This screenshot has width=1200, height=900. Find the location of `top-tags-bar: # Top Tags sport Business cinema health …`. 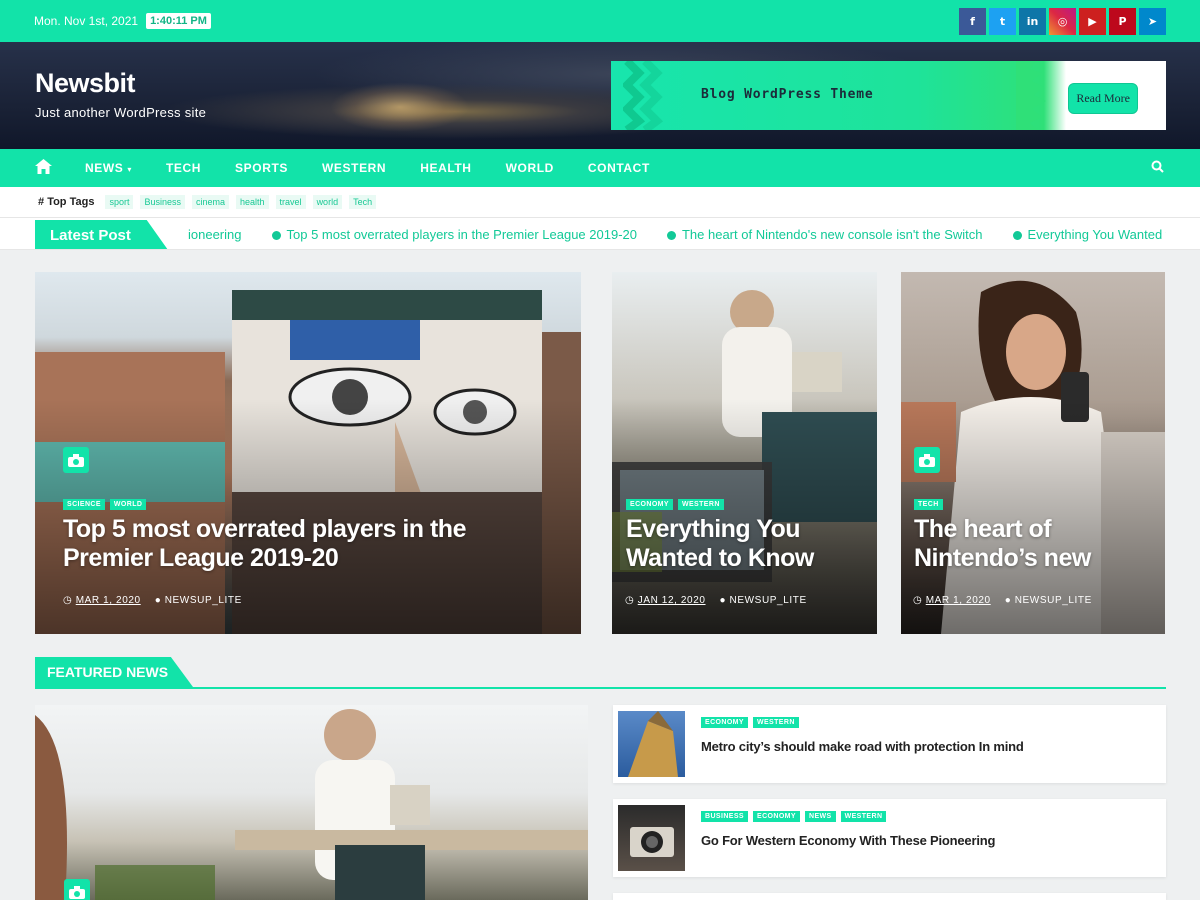

top-tags-bar: # Top Tags sport Business cinema health … is located at coordinates (600, 202).